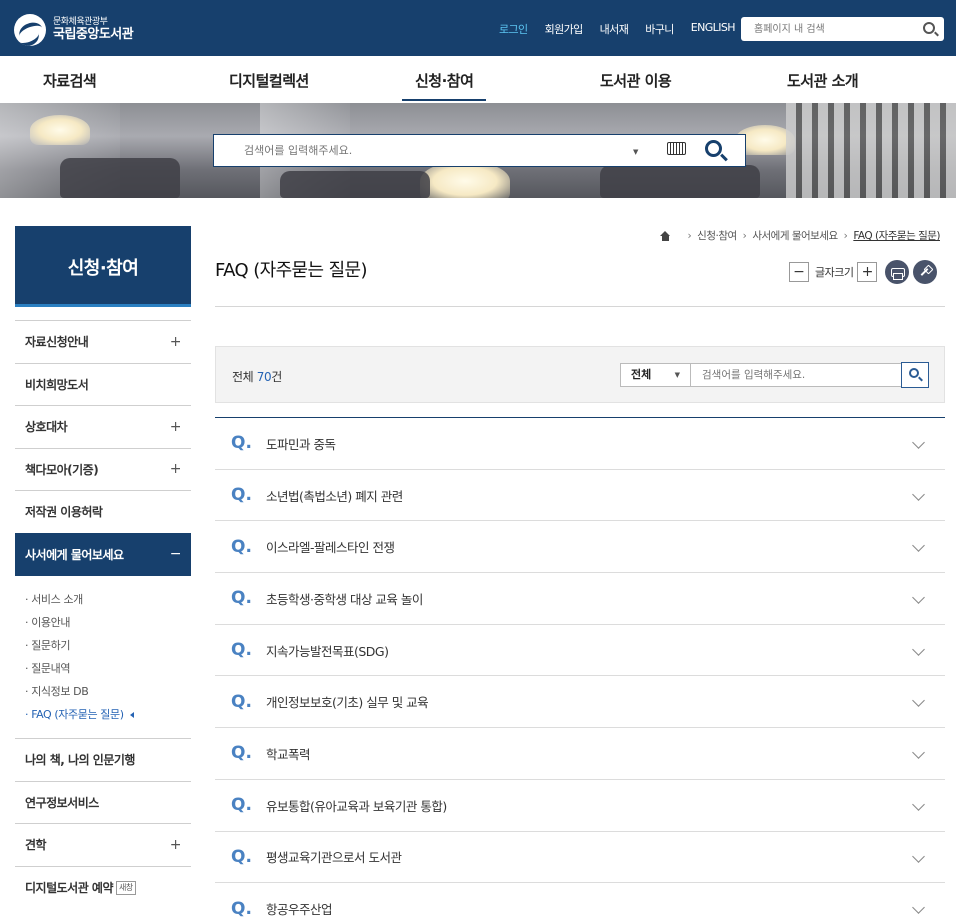 Image resolution: width=956 pixels, height=924 pixels. I want to click on sidebar-item-tour: 견학 +, so click(103, 844).